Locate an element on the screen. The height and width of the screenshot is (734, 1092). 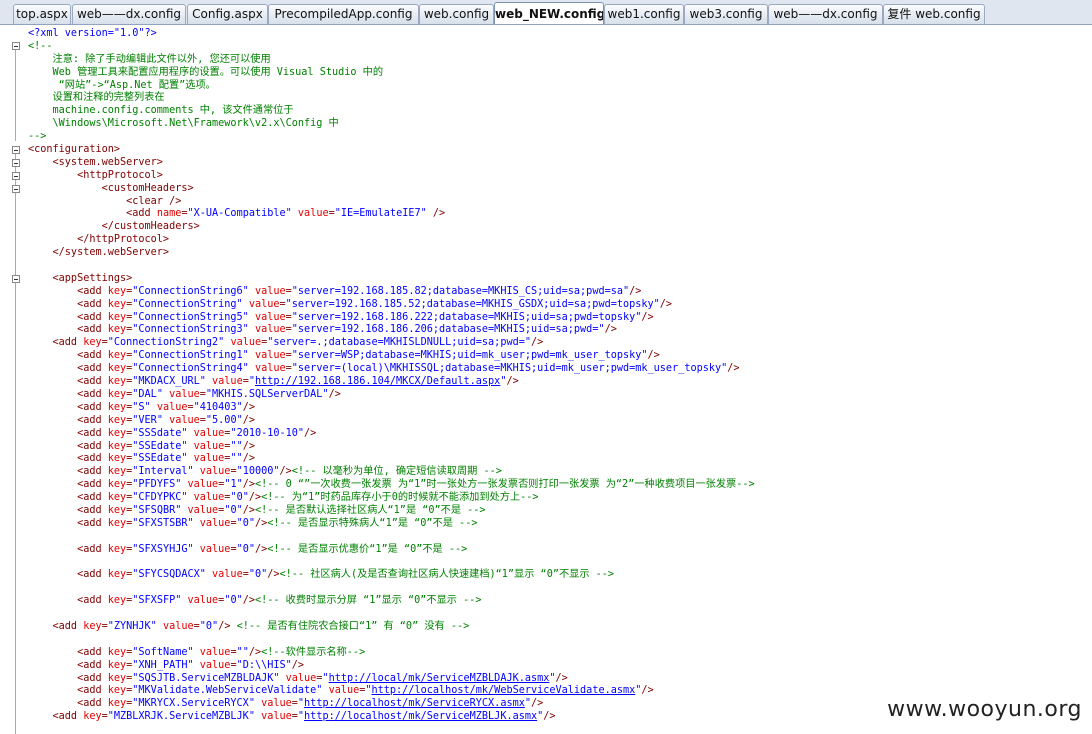
code-token: "SFXSFP" is located at coordinates (157, 601).